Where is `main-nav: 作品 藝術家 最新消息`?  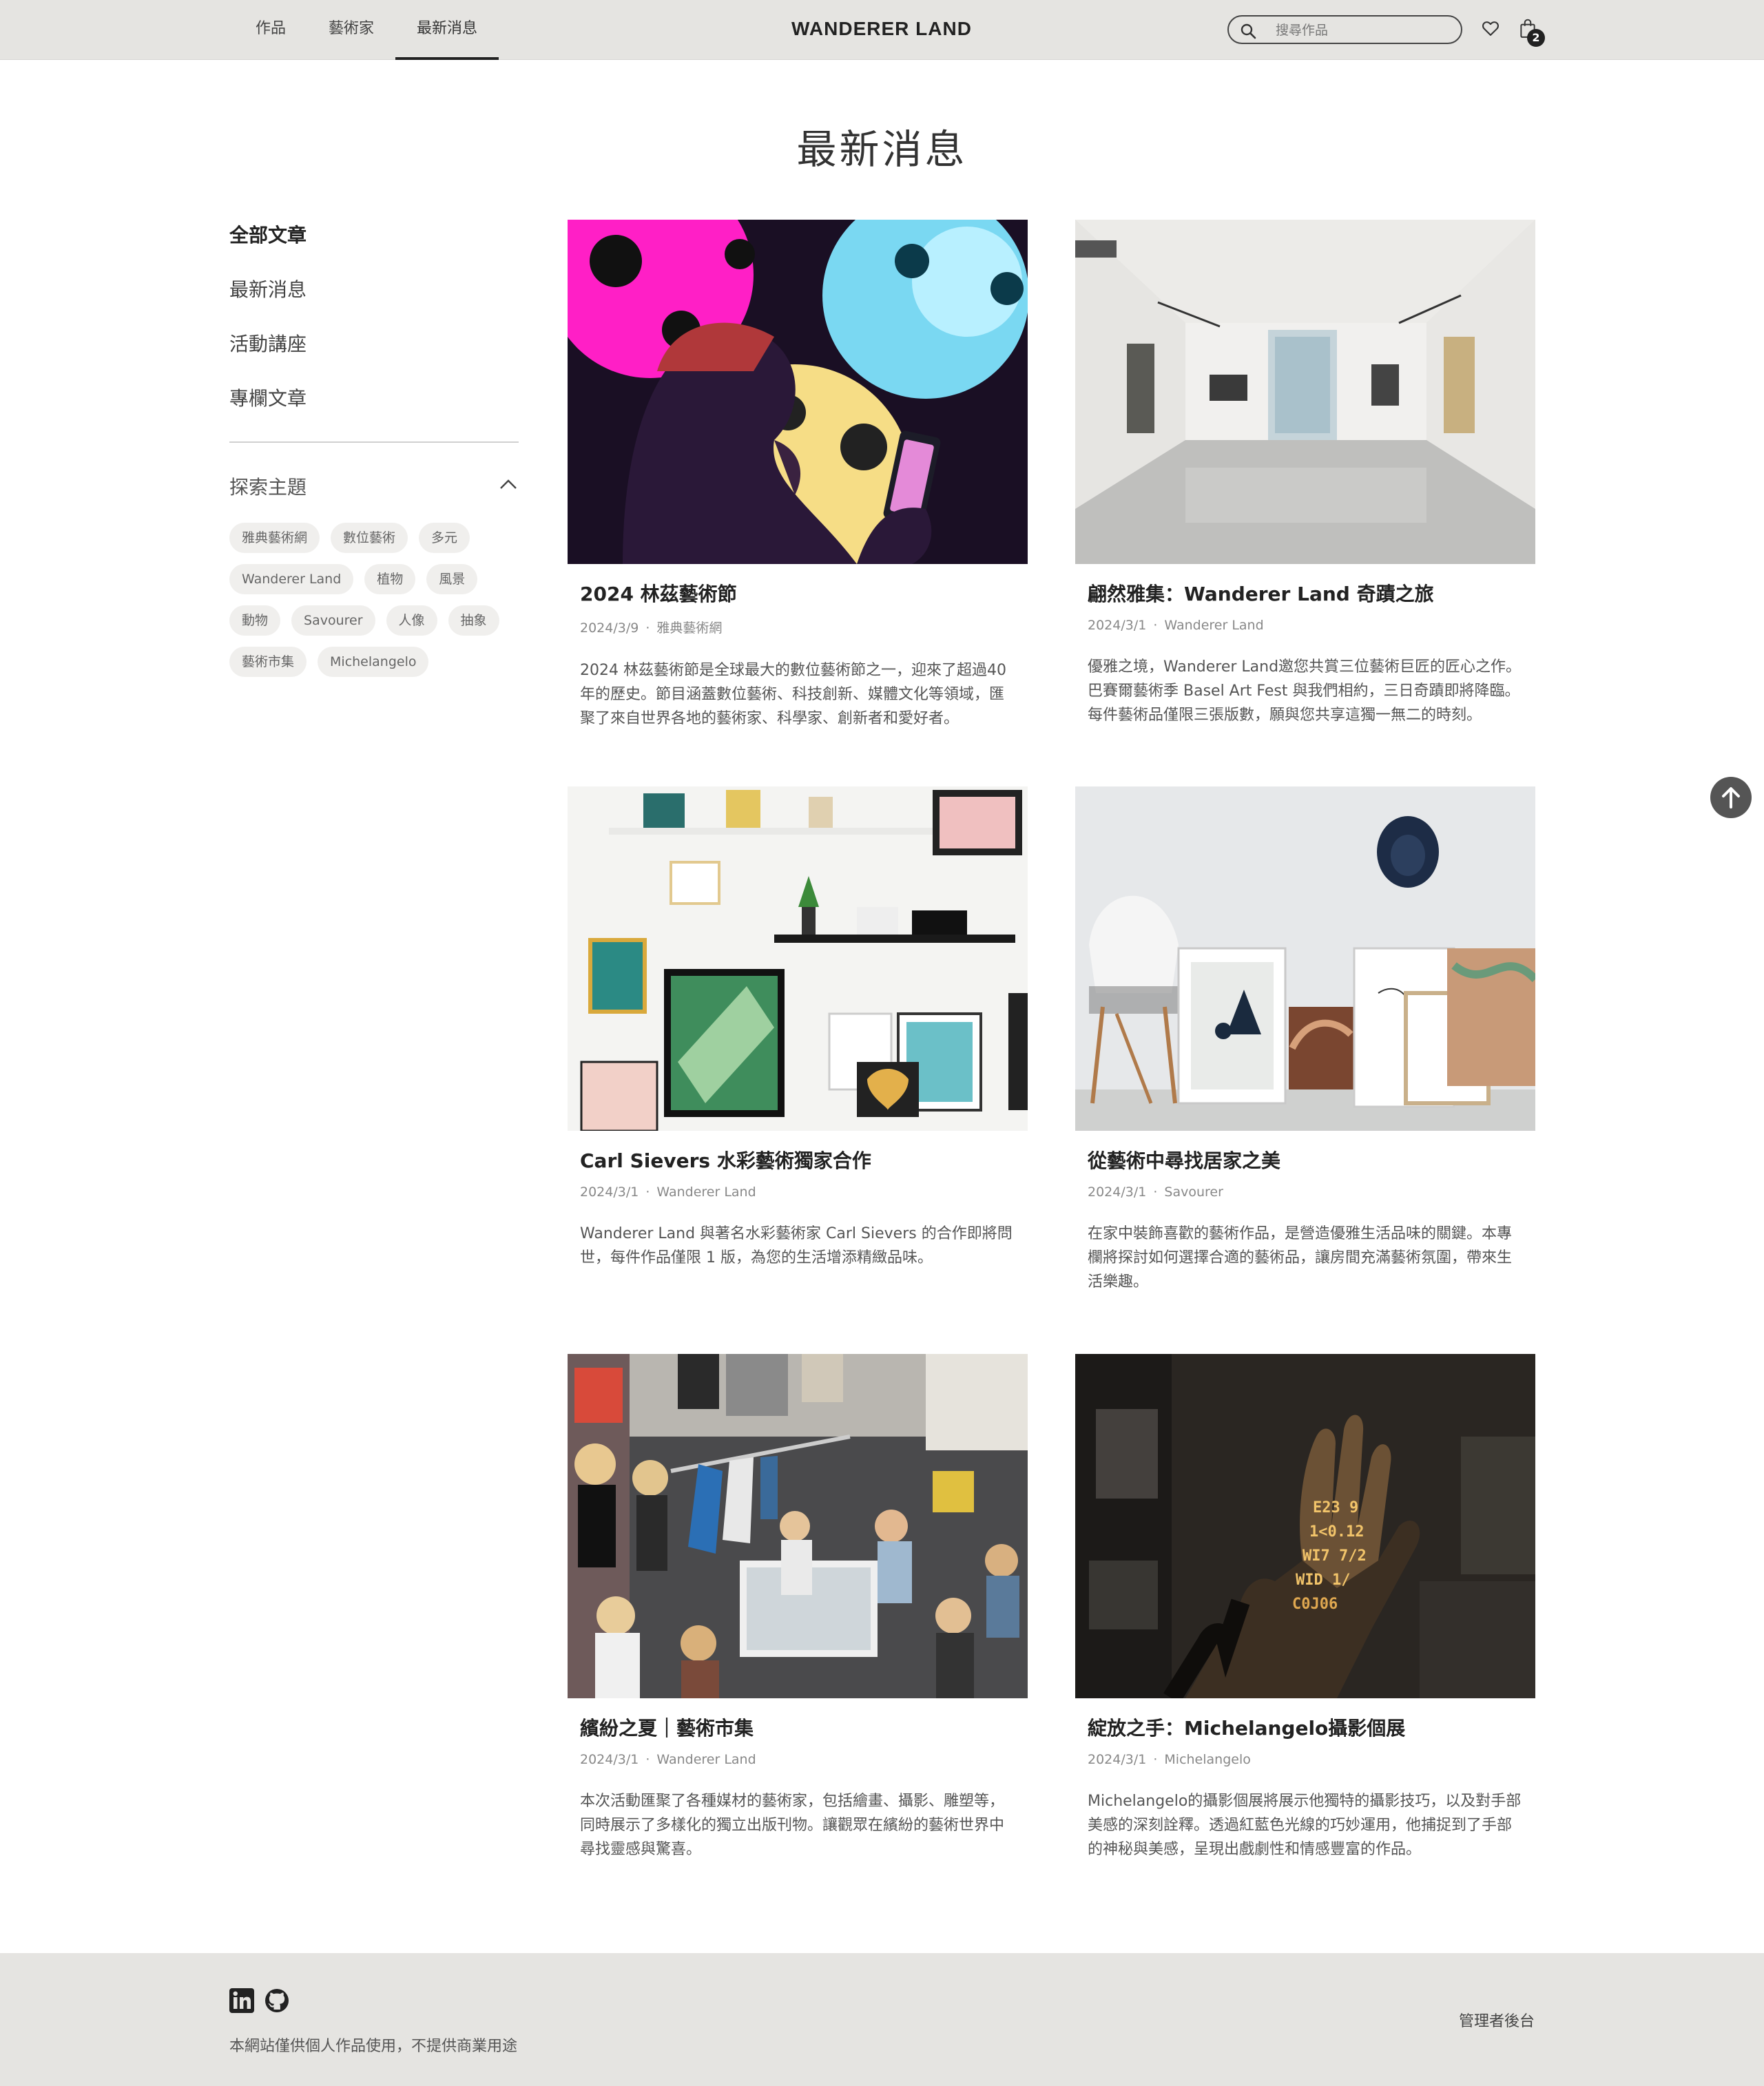
main-nav: 作品 藝術家 最新消息 is located at coordinates (366, 30).